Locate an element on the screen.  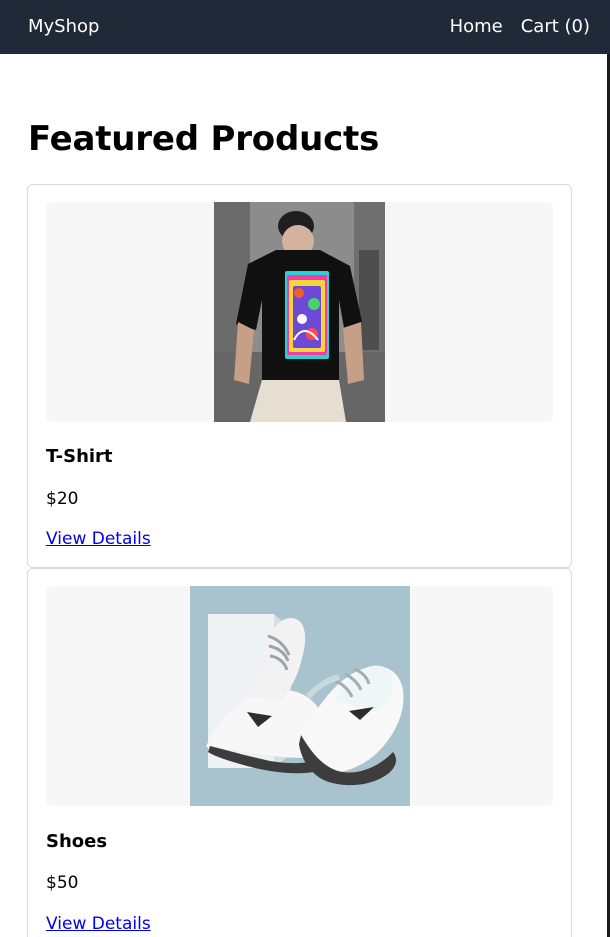
product-price: $20 is located at coordinates (62, 499).